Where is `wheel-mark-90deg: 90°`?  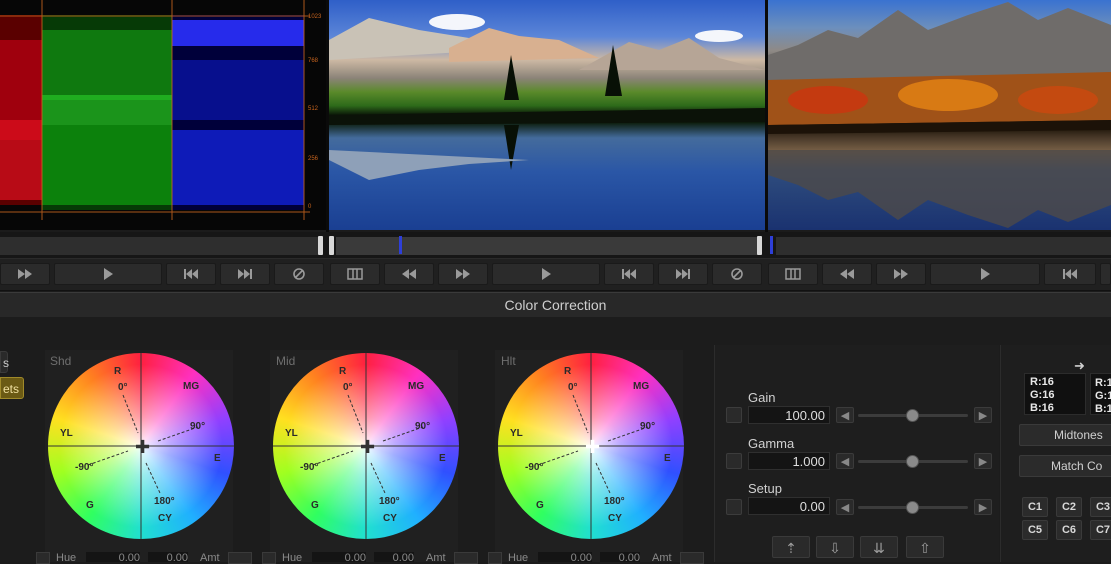
wheel-mark-90deg: 90° is located at coordinates (198, 426).